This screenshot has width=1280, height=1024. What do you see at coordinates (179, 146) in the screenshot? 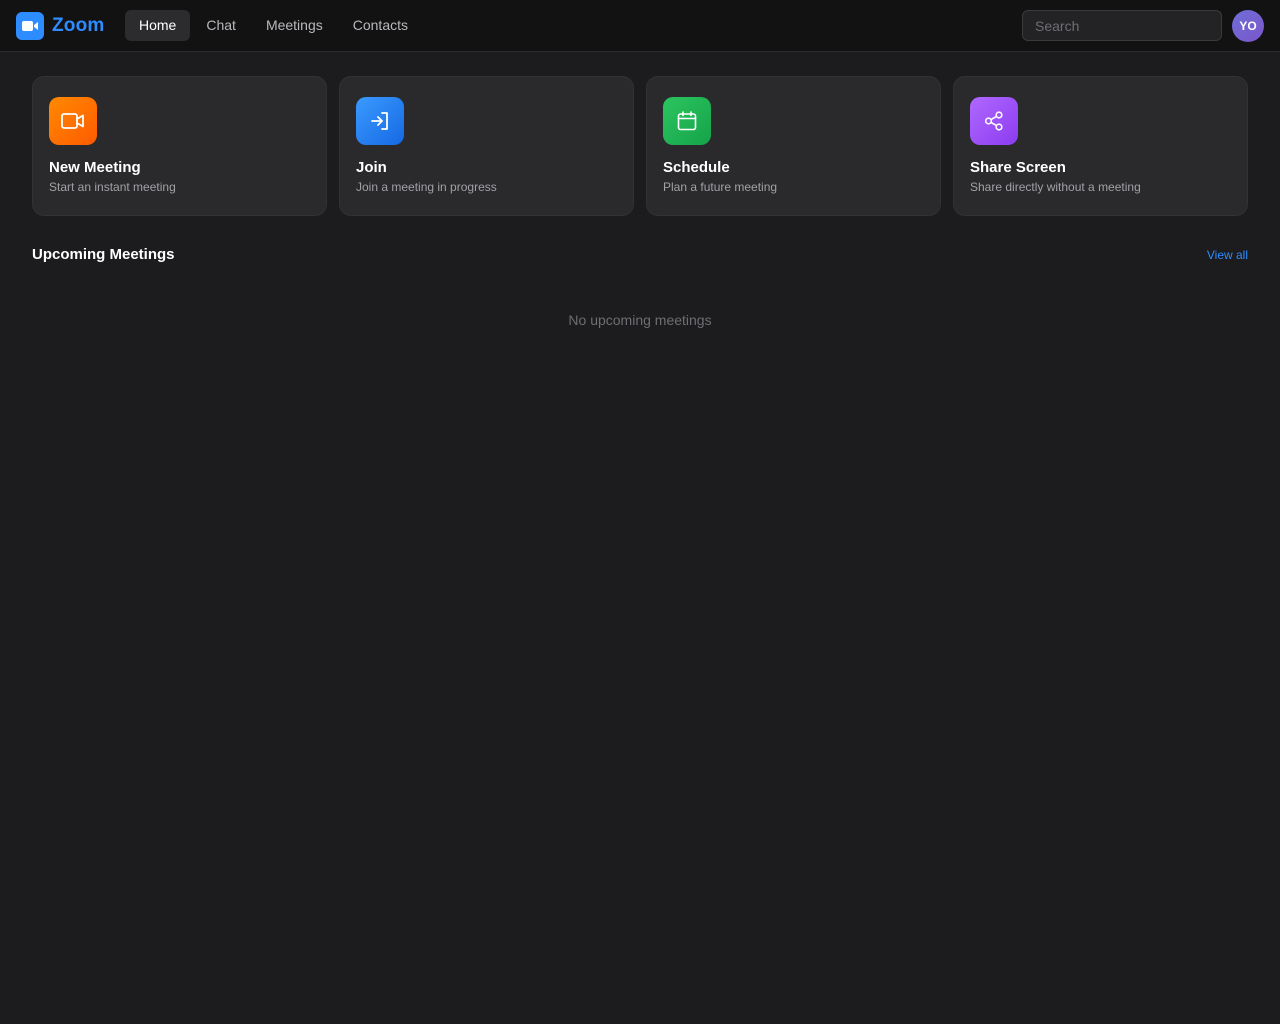
I see `new-meeting-card: New Meeting Start an instant meeting` at bounding box center [179, 146].